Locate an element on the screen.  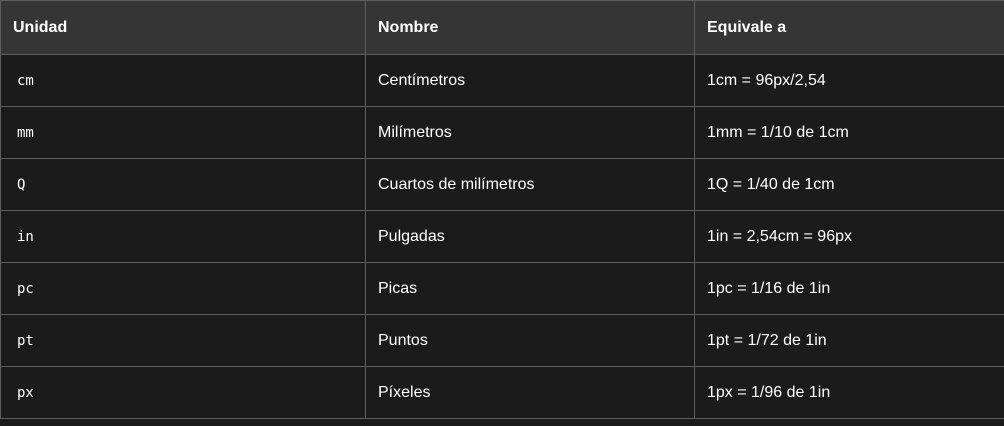
header-equivale-a: Equivale a is located at coordinates (849, 27).